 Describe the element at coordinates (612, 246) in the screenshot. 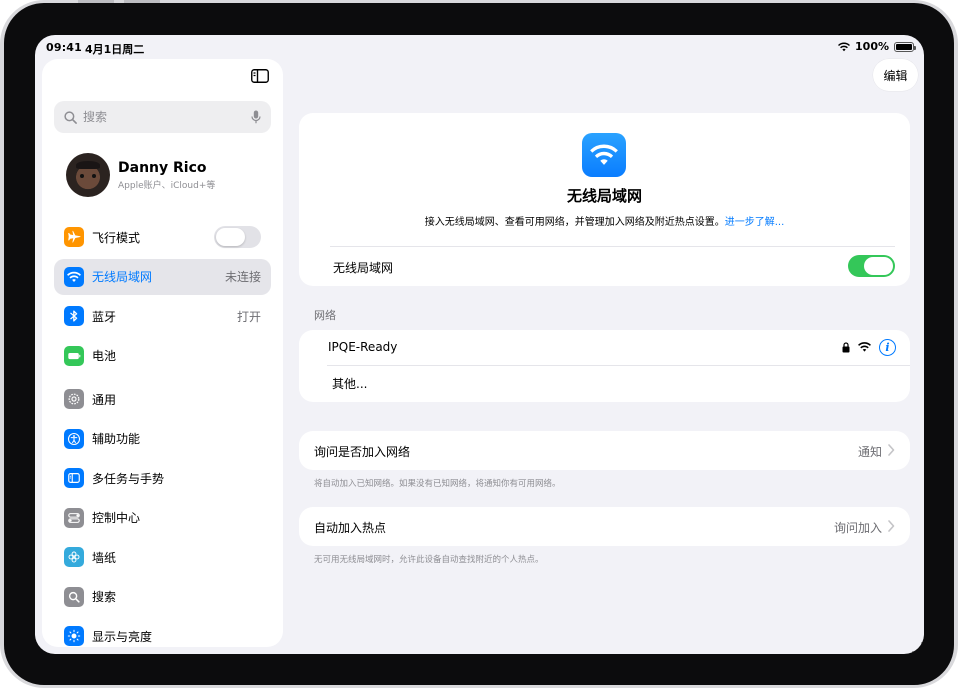

I see `divider` at that location.